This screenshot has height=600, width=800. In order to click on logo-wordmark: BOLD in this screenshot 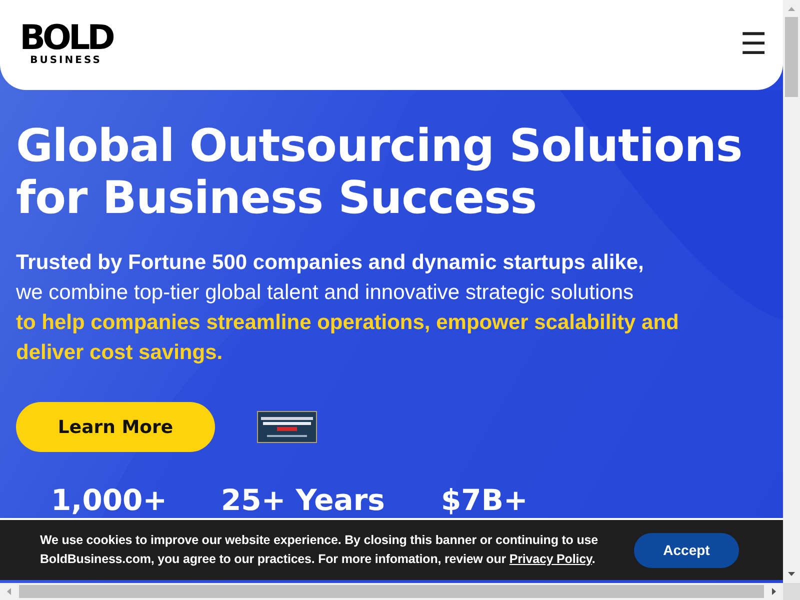, I will do `click(66, 38)`.